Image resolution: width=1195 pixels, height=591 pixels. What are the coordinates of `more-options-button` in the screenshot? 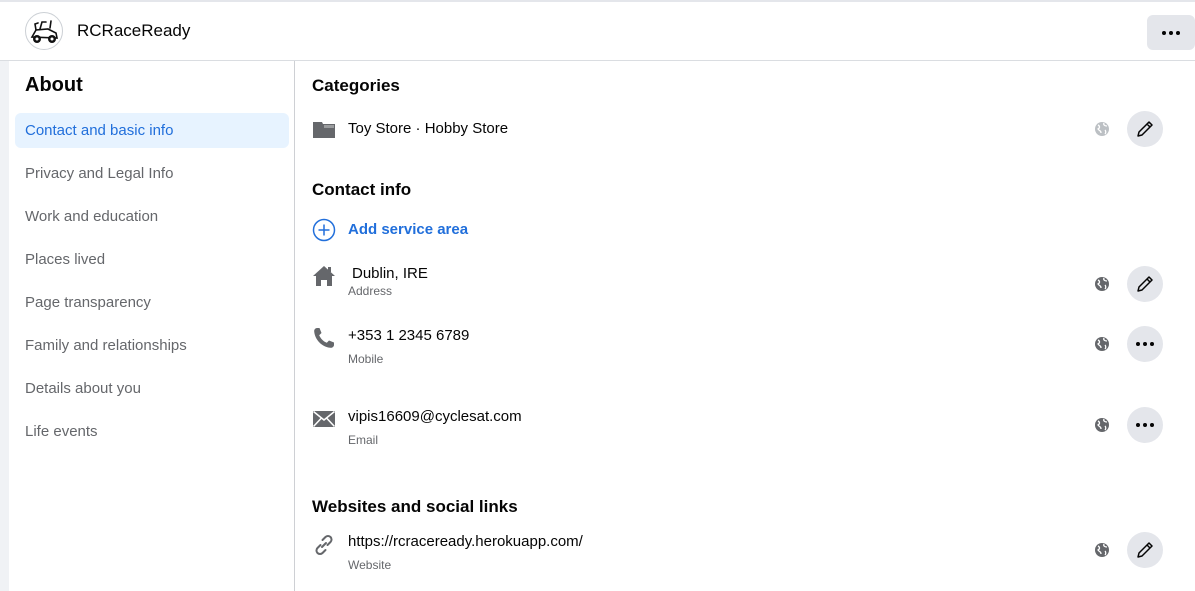 It's located at (1171, 32).